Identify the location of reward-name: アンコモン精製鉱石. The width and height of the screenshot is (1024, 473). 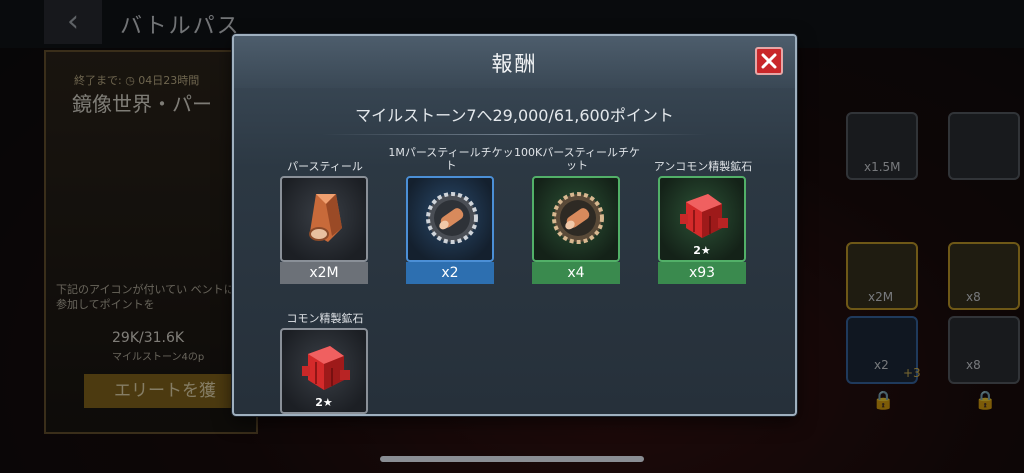
(703, 166).